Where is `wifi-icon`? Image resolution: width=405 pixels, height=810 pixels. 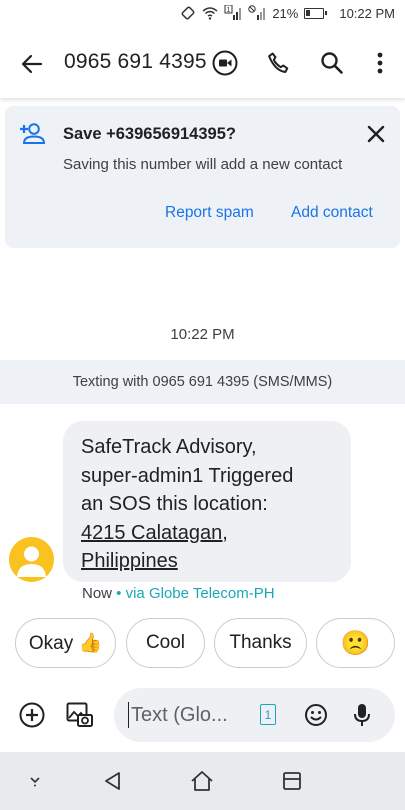 wifi-icon is located at coordinates (210, 13).